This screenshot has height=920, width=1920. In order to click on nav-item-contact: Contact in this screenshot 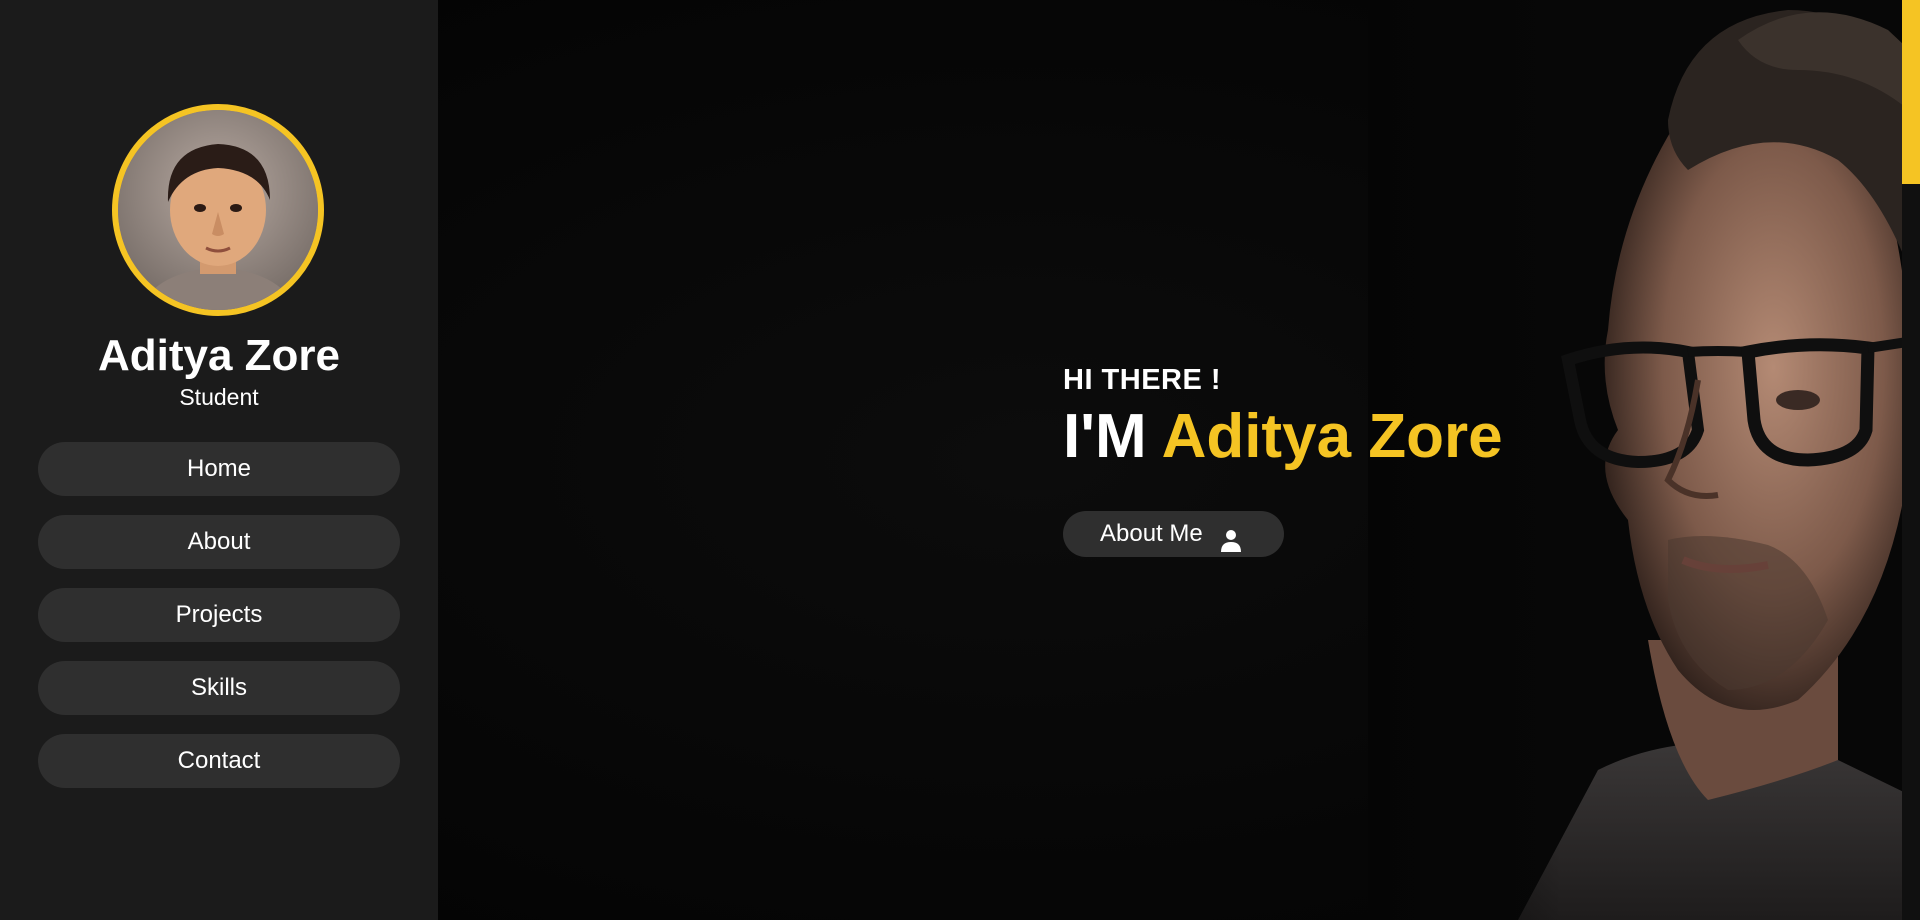, I will do `click(219, 761)`.